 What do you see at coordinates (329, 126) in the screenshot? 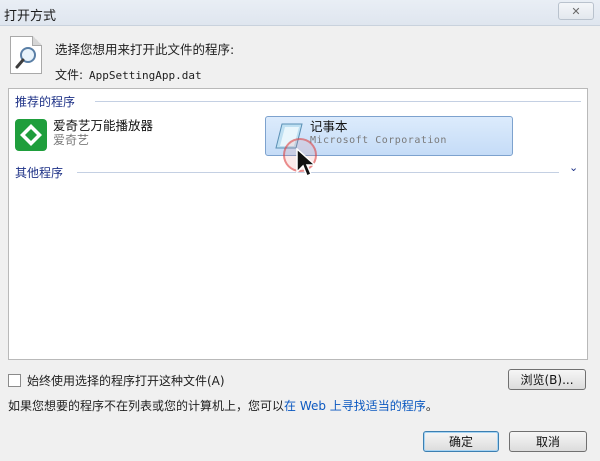
I see `app-name: 记事本` at bounding box center [329, 126].